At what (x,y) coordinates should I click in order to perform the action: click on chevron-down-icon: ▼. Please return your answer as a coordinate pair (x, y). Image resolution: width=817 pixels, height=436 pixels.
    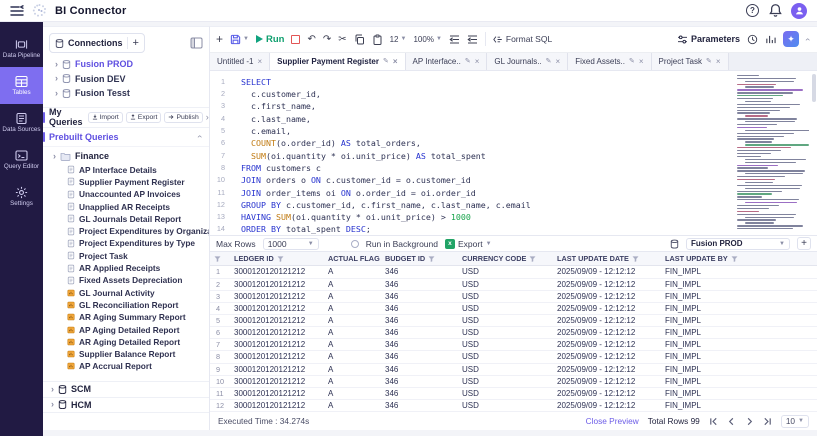
    Looking at the image, I should click on (246, 39).